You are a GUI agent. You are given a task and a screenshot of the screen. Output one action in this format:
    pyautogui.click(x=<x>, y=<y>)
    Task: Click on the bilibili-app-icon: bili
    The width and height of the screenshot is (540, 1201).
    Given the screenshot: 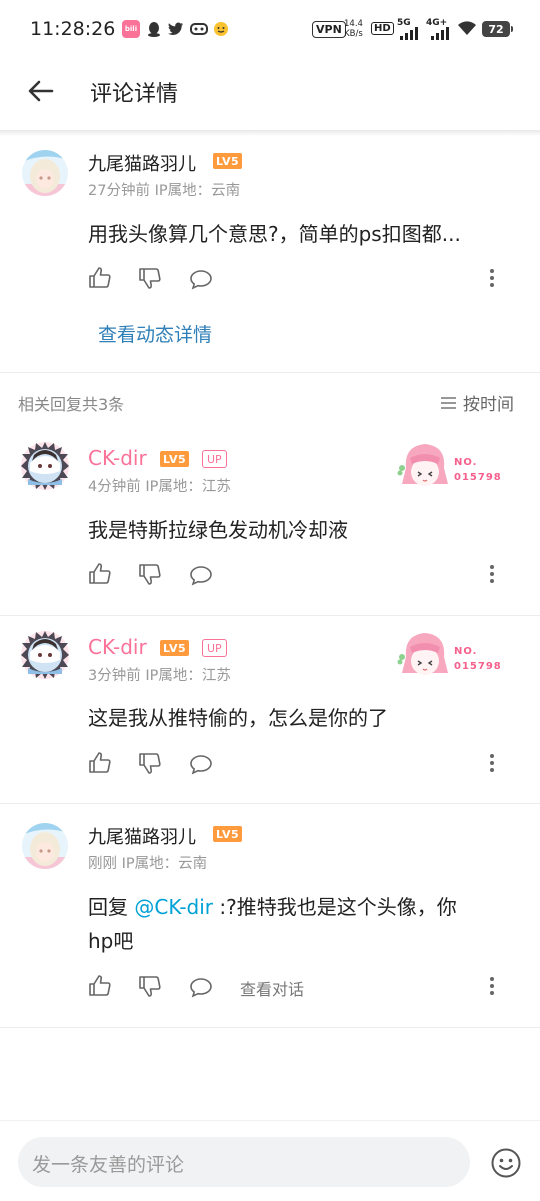 What is the action you would take?
    pyautogui.click(x=131, y=29)
    